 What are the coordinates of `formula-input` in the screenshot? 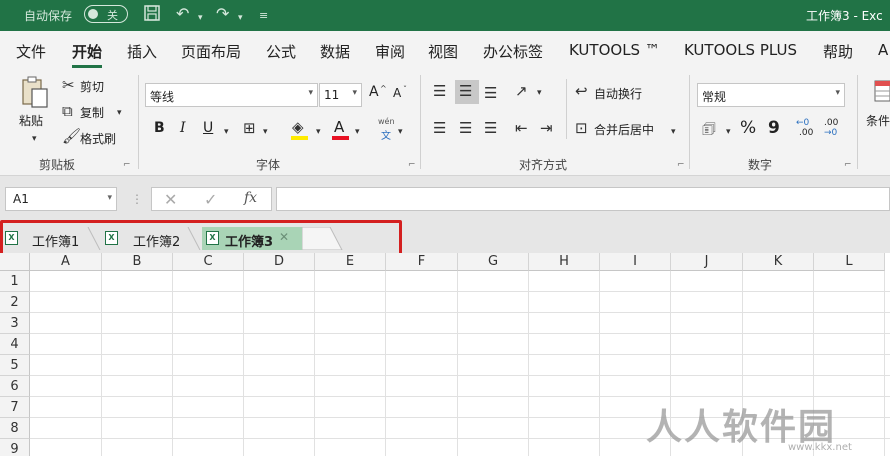 It's located at (583, 199).